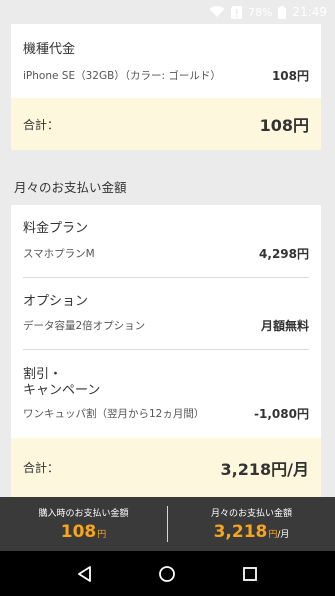 The image size is (335, 596). Describe the element at coordinates (282, 12) in the screenshot. I see `battery-icon` at that location.